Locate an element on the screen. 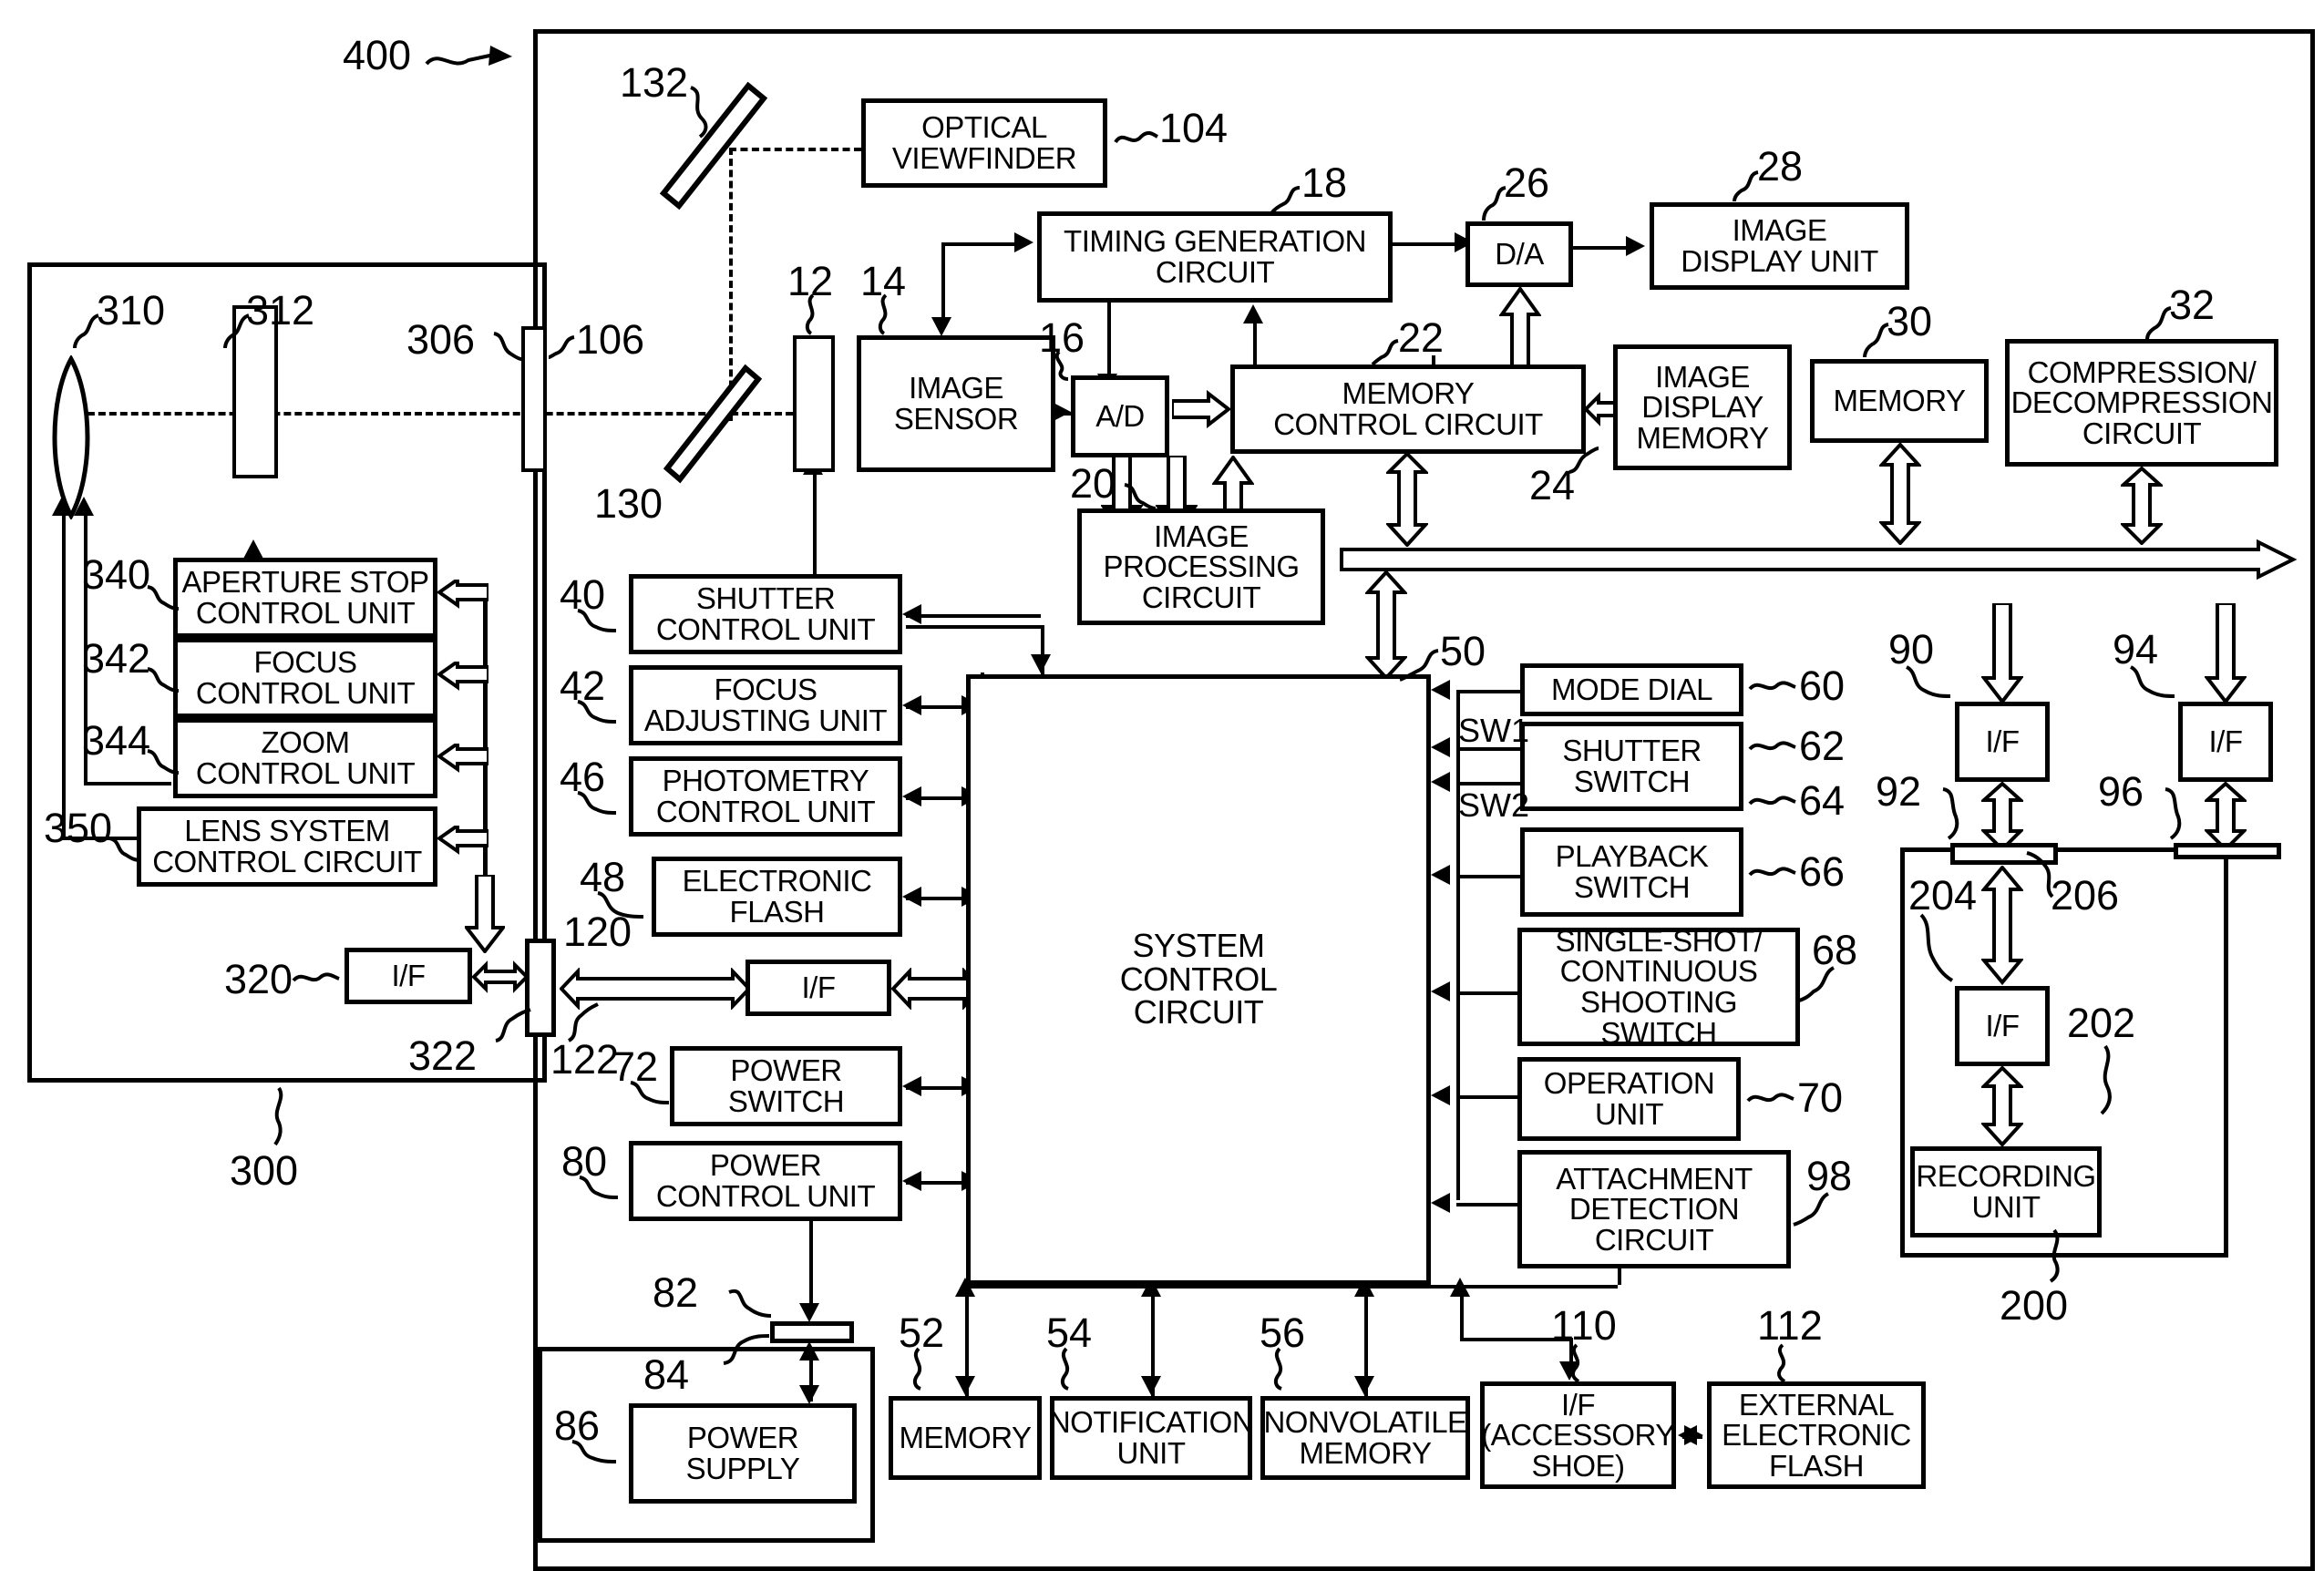 Image resolution: width=2324 pixels, height=1571 pixels. interface-90: I/F is located at coordinates (2002, 742).